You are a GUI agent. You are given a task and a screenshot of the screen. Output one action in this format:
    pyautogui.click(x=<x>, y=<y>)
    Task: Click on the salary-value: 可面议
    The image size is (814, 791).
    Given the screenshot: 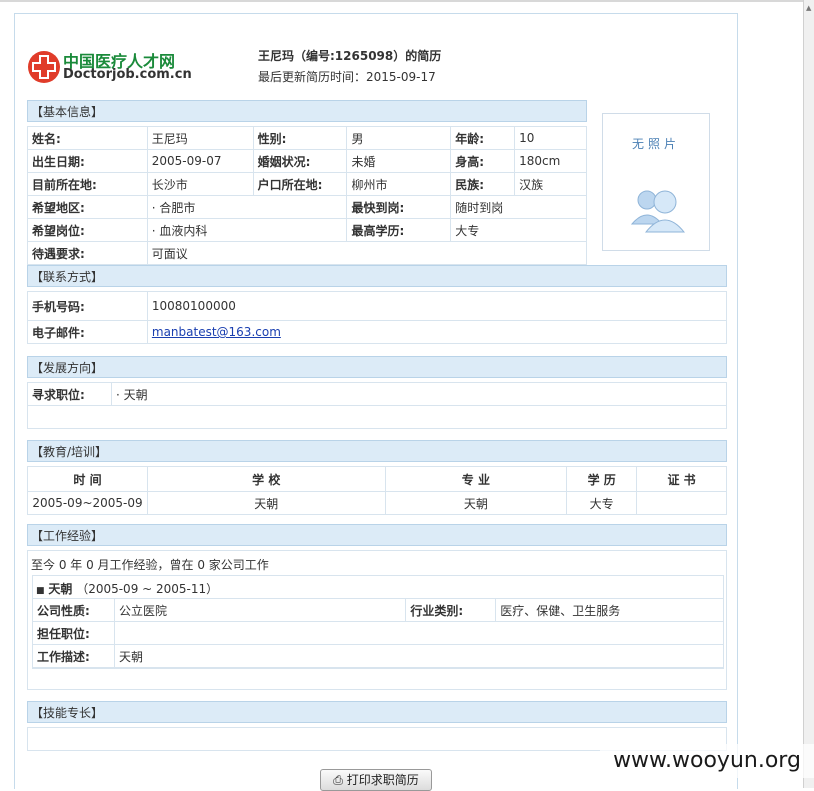 What is the action you would take?
    pyautogui.click(x=367, y=253)
    